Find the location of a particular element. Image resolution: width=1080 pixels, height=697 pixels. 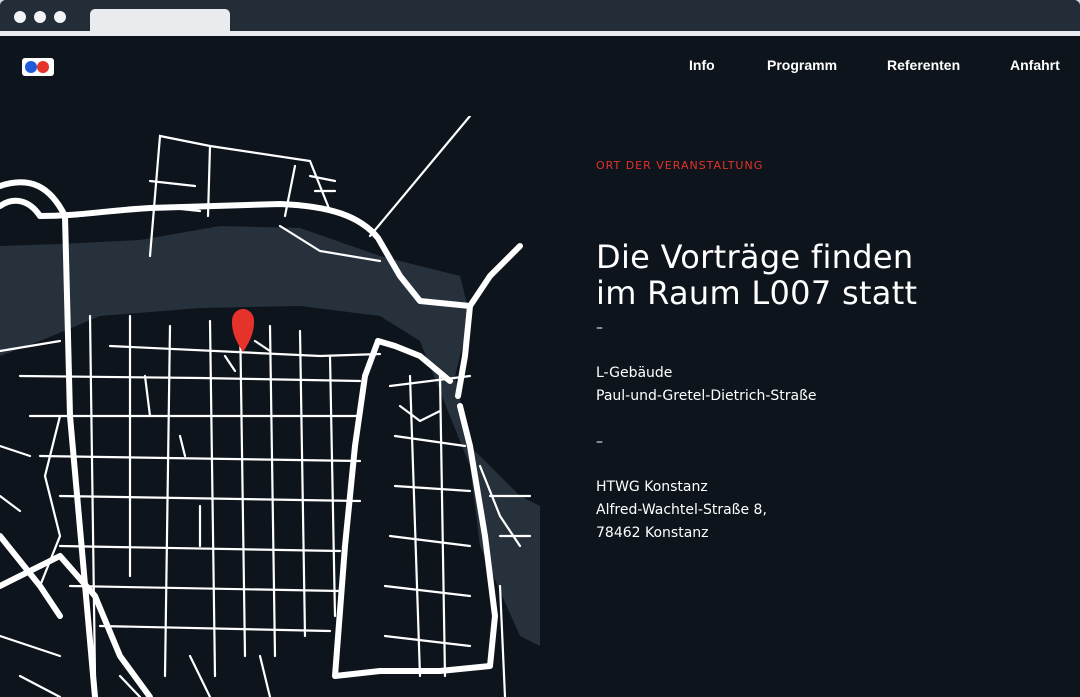

city-address: 78462 Konstanz is located at coordinates (652, 533).